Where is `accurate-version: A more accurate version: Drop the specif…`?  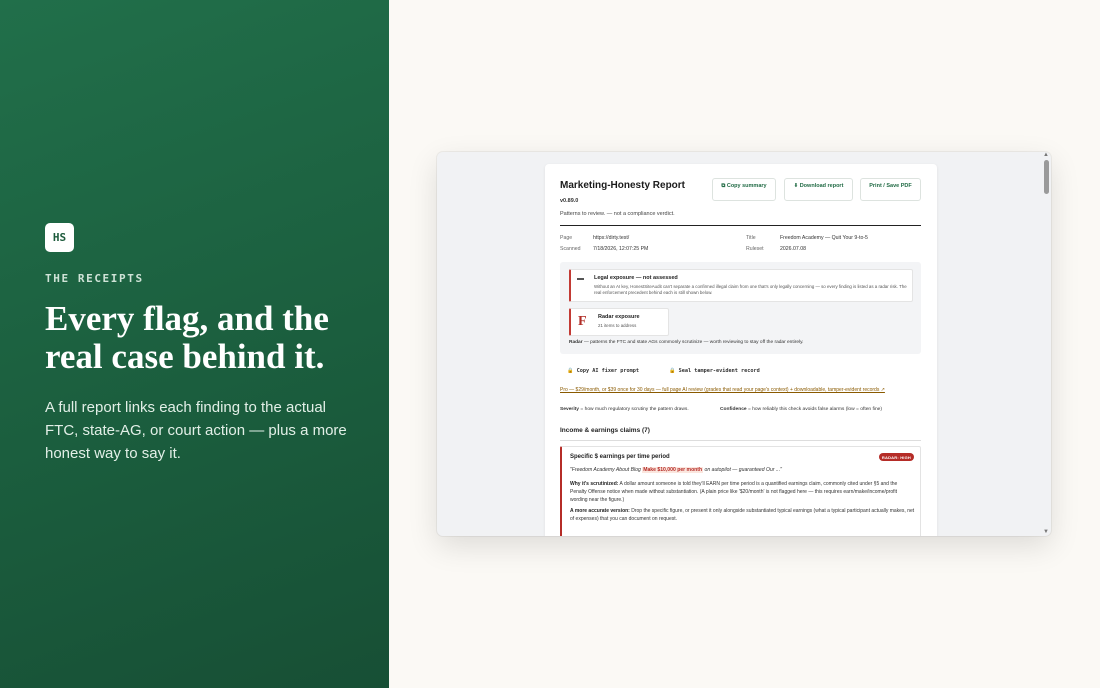
accurate-version: A more accurate version: Drop the specif… is located at coordinates (742, 515).